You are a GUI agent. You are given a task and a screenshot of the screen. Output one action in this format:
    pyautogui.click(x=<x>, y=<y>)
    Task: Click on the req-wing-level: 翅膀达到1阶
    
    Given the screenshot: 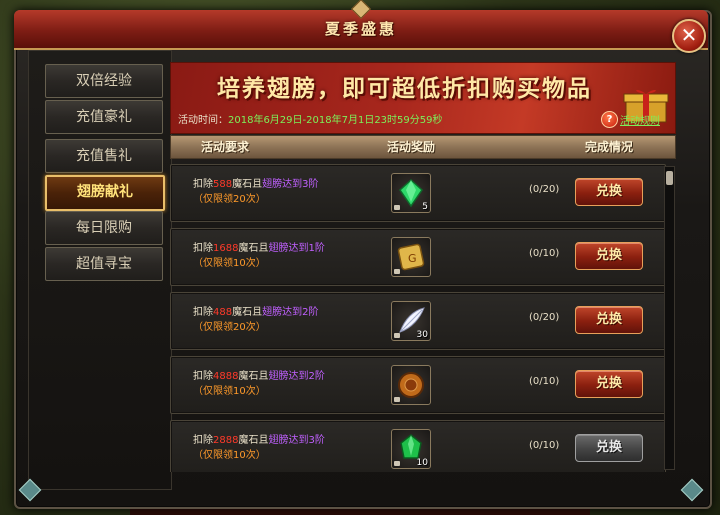 What is the action you would take?
    pyautogui.click(x=296, y=248)
    